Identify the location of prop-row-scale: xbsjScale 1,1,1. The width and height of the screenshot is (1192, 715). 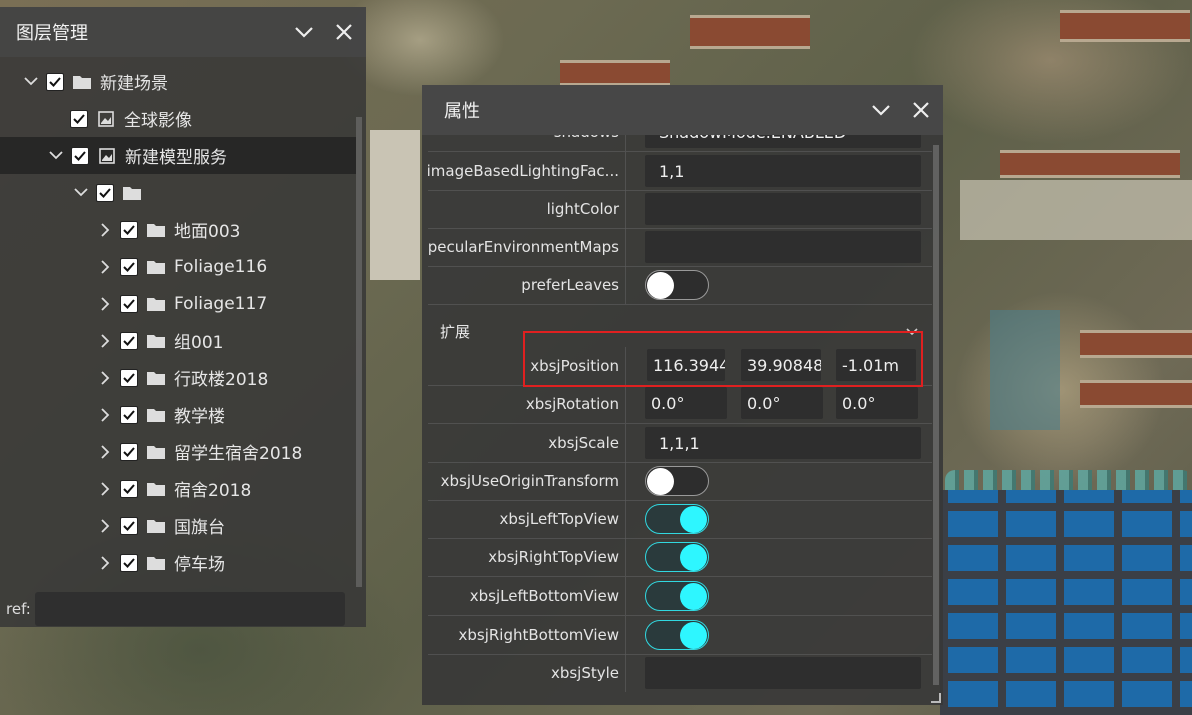
(680, 443).